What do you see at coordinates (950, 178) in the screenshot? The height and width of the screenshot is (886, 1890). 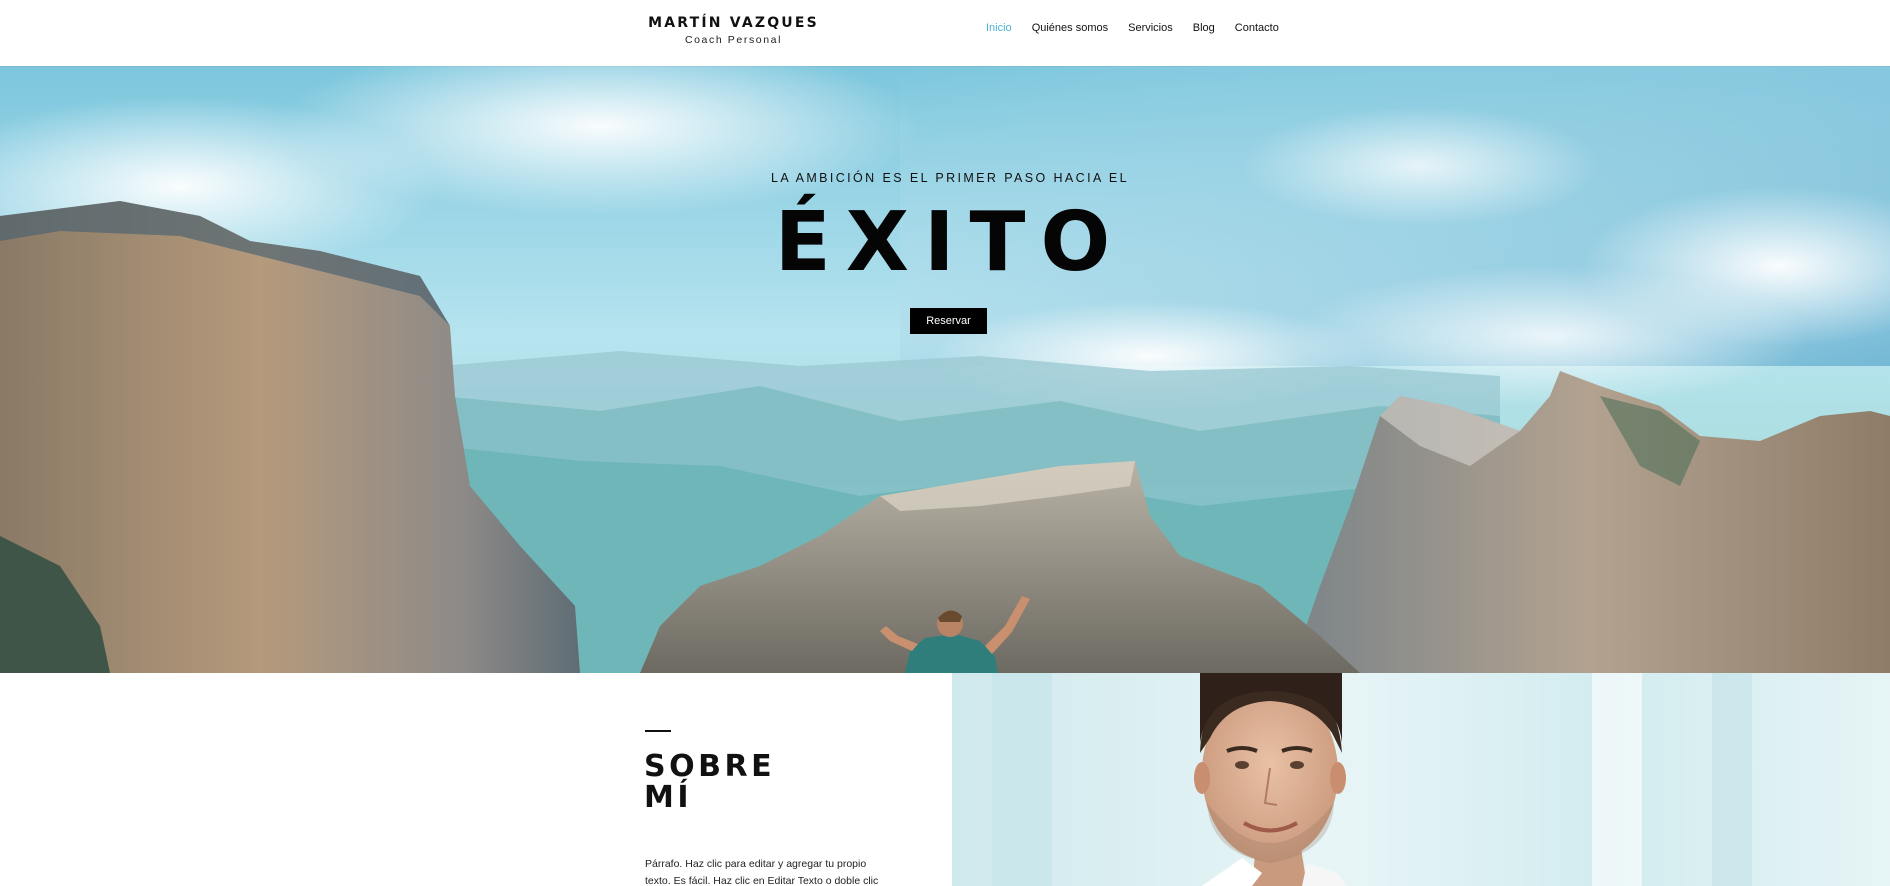 I see `hero-kicker: LA AMBICIÓN ES EL PRIMER PASO HACIA EL` at bounding box center [950, 178].